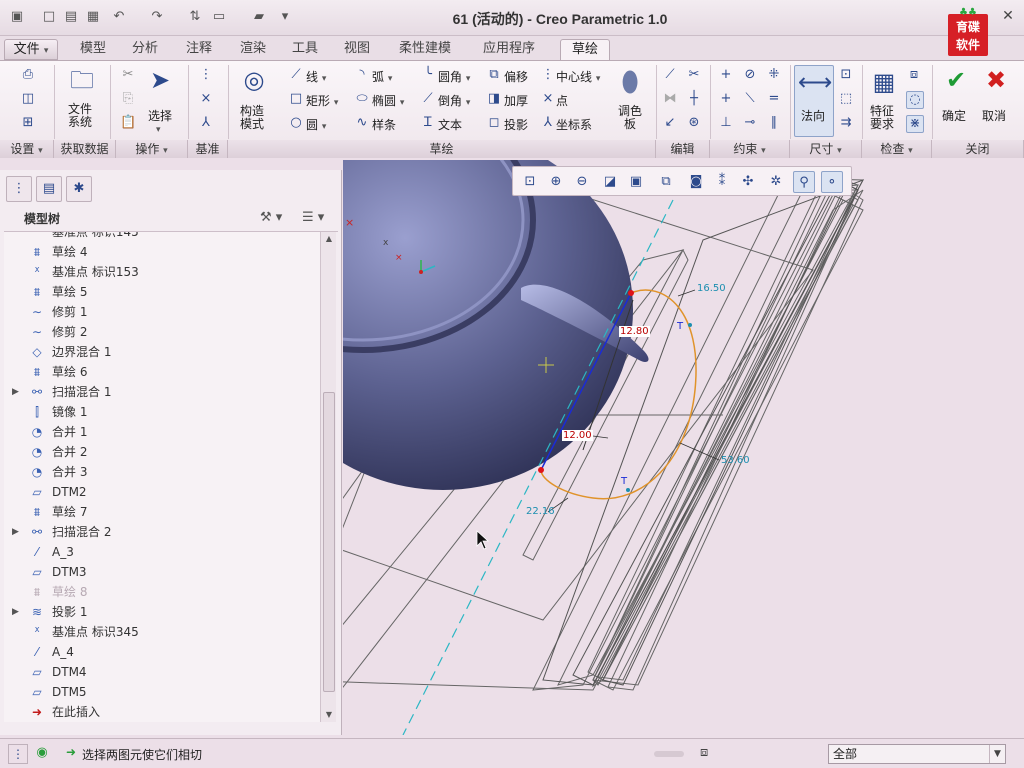  I want to click on folder-browser-tab-icon: ▤, so click(49, 189).